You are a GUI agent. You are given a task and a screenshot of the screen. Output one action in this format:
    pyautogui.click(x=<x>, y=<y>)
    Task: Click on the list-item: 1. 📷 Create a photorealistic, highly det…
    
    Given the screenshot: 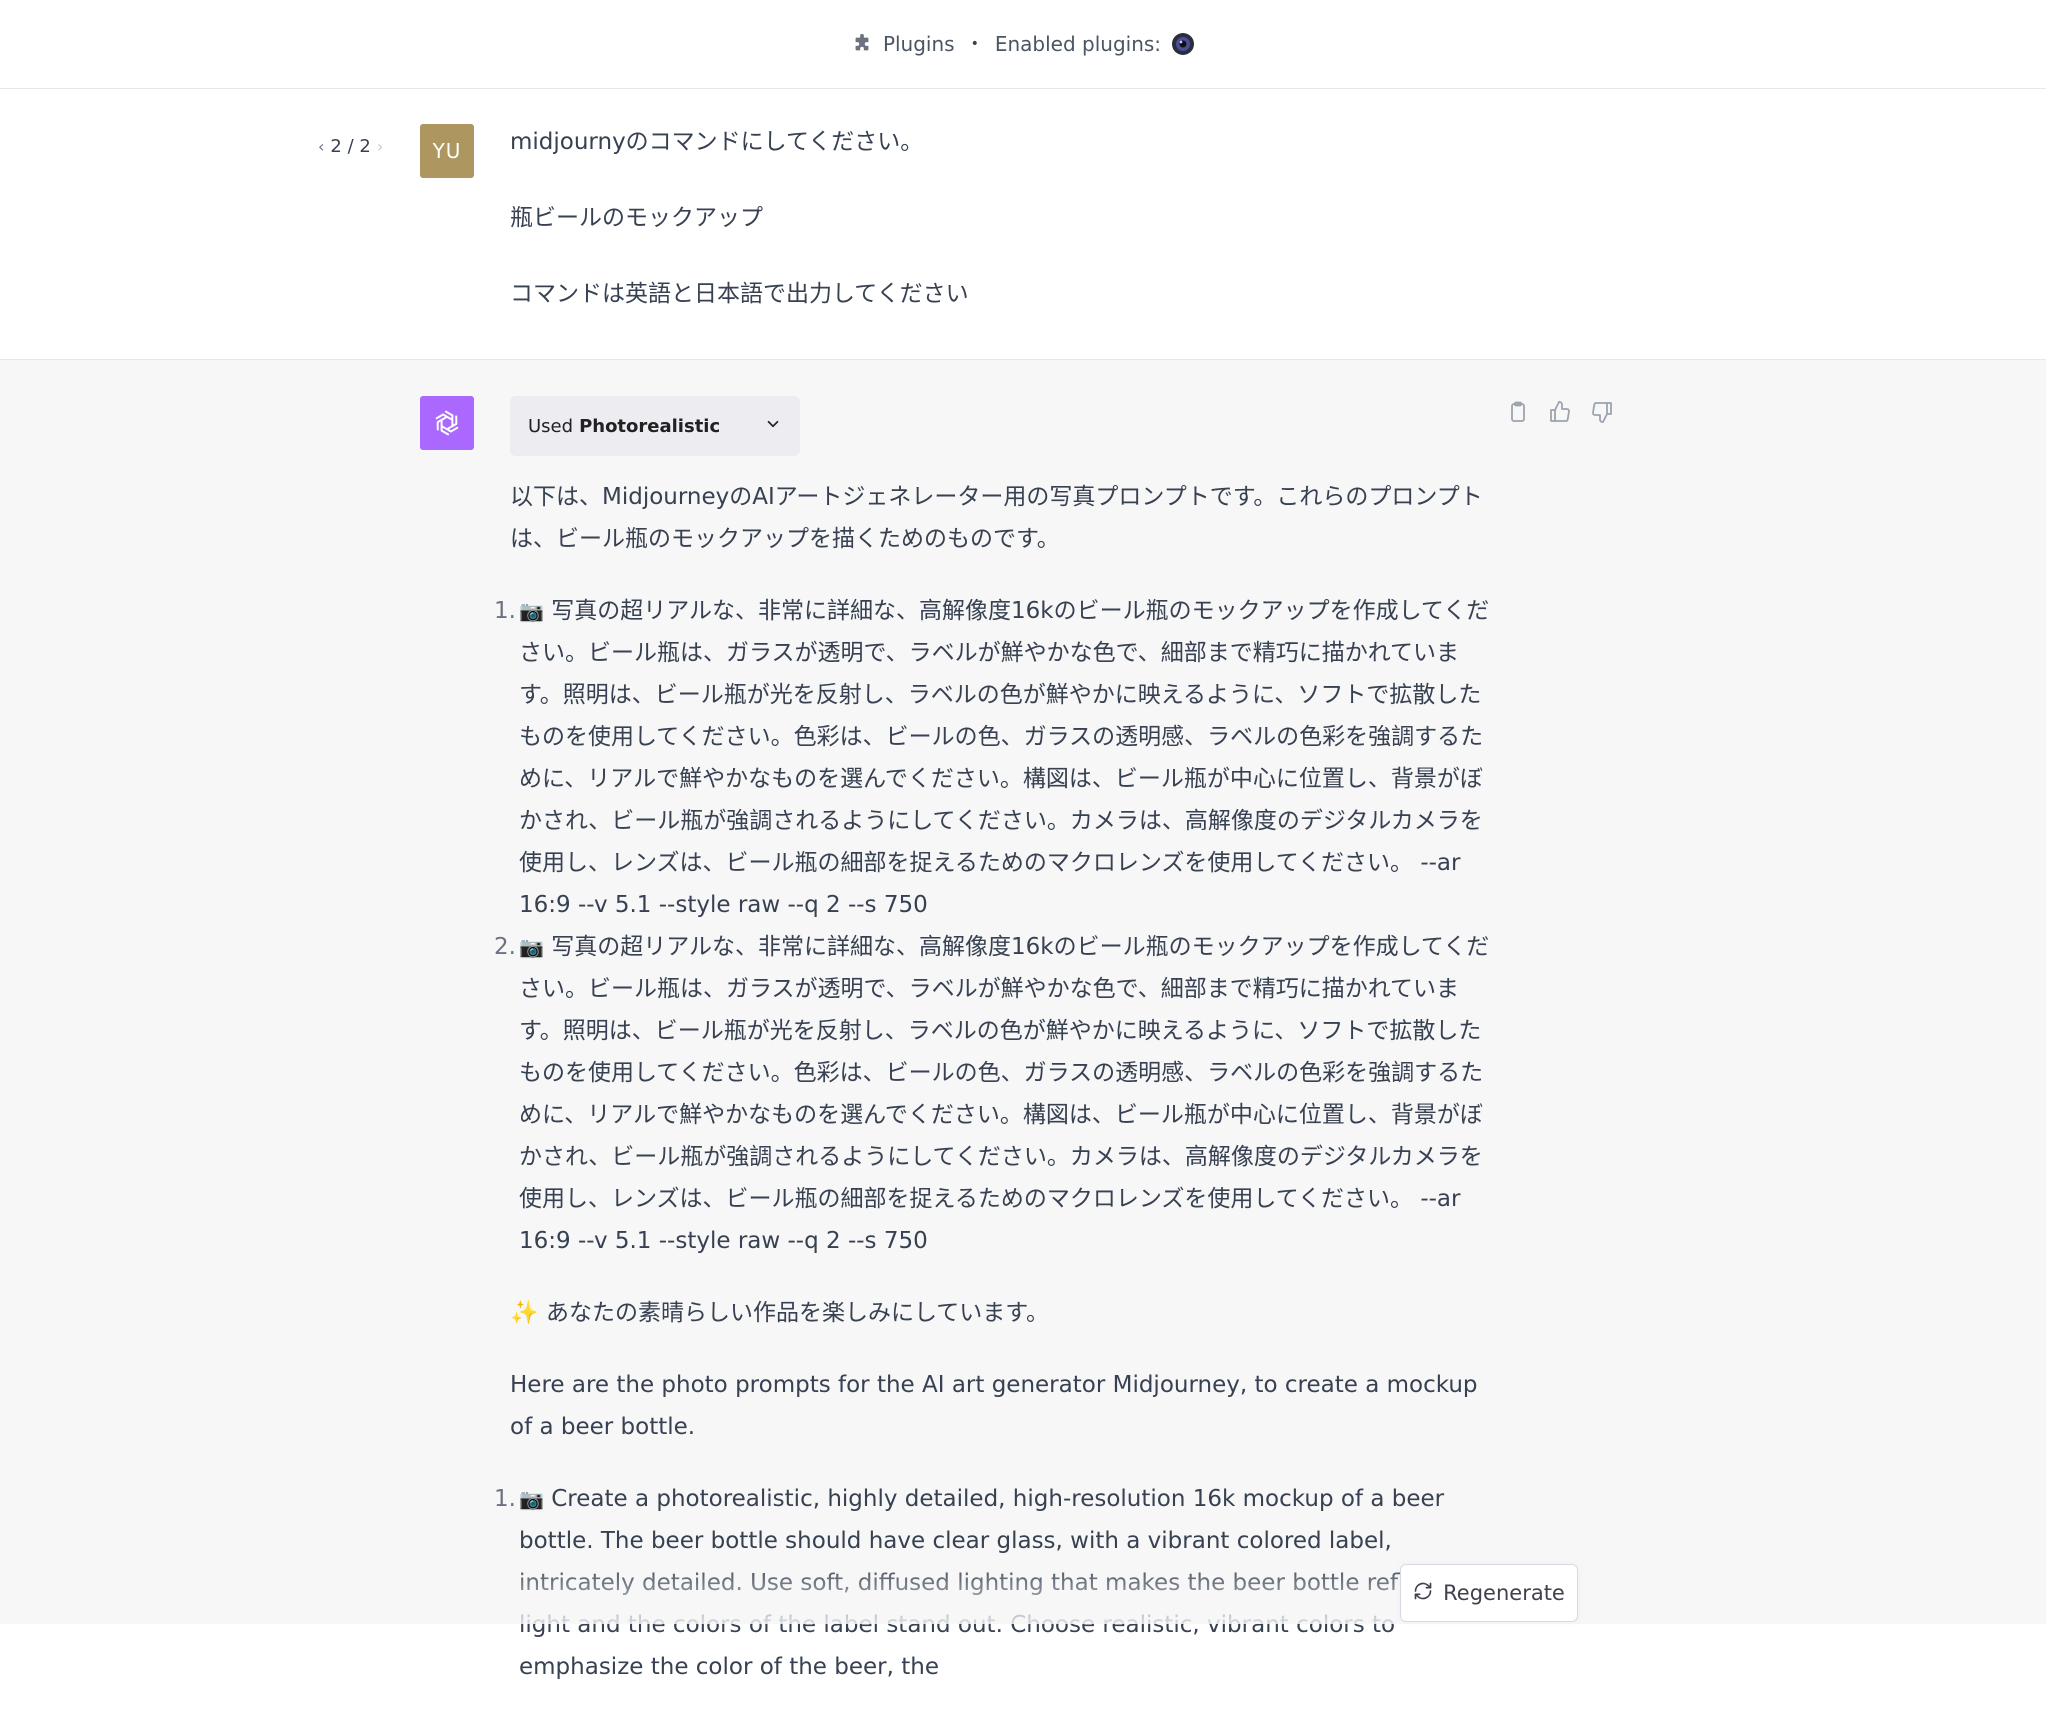 What is the action you would take?
    pyautogui.click(x=994, y=1583)
    